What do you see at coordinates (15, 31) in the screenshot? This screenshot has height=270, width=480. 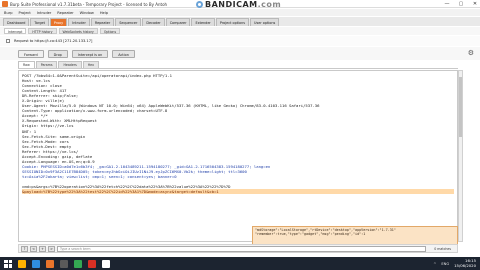 I see `proxy-tab-intercept: Intercept` at bounding box center [15, 31].